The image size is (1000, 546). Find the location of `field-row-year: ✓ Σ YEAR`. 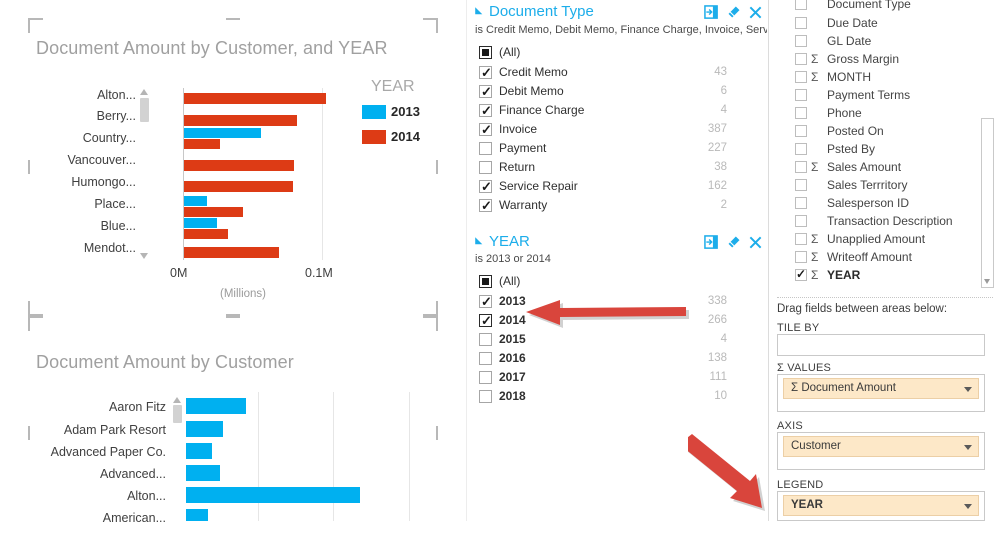

field-row-year: ✓ Σ YEAR is located at coordinates (884, 276).